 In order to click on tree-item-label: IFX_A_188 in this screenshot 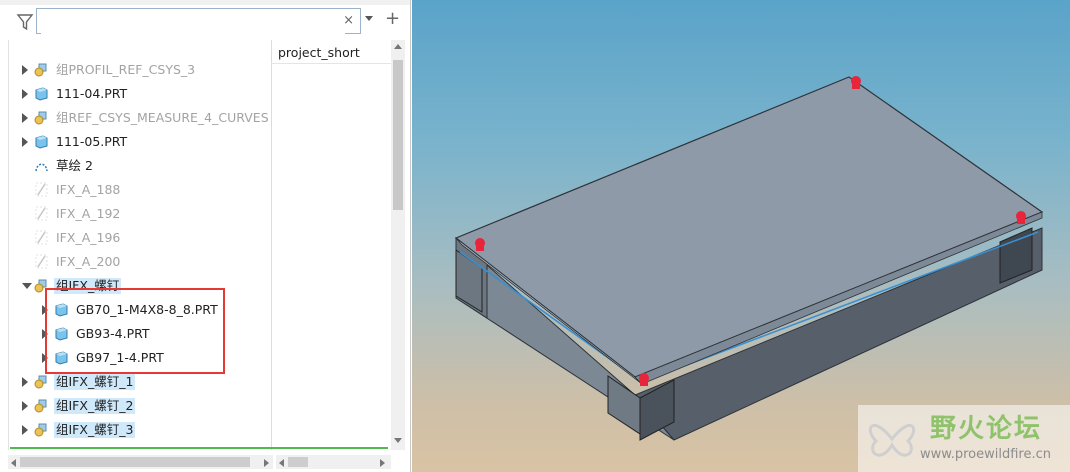, I will do `click(88, 189)`.